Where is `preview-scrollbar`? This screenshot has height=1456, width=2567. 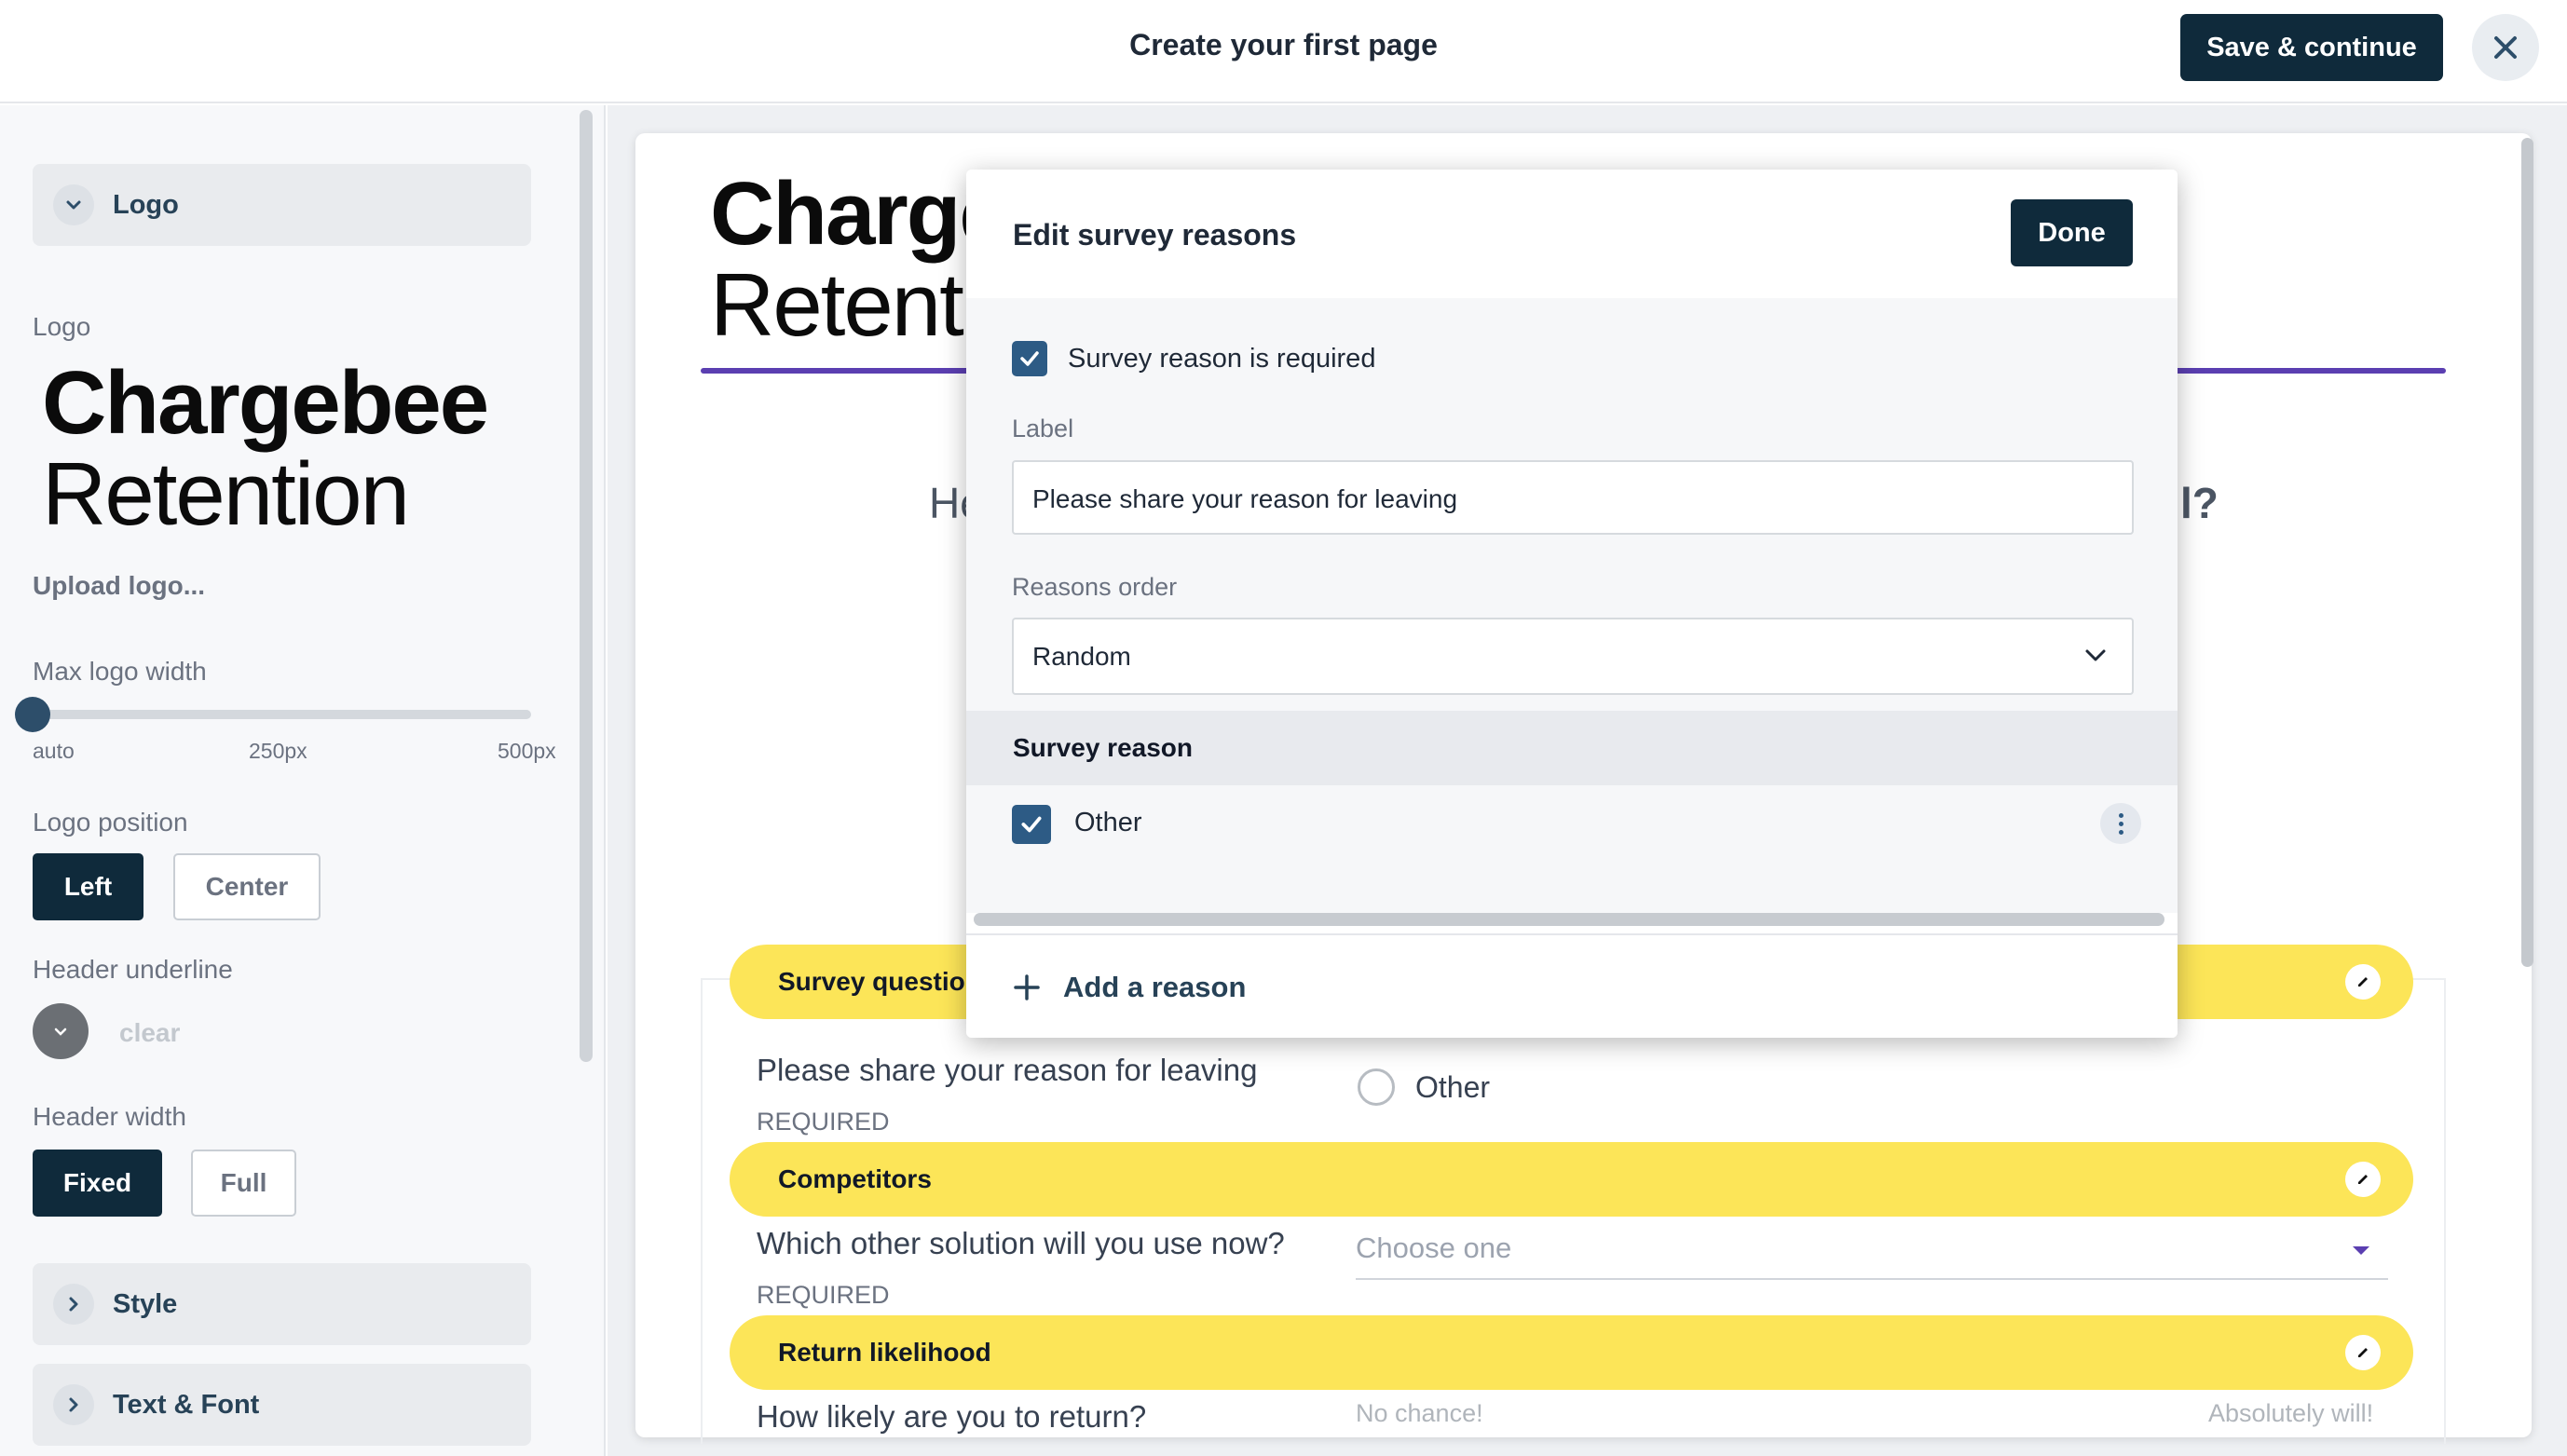 preview-scrollbar is located at coordinates (2527, 552).